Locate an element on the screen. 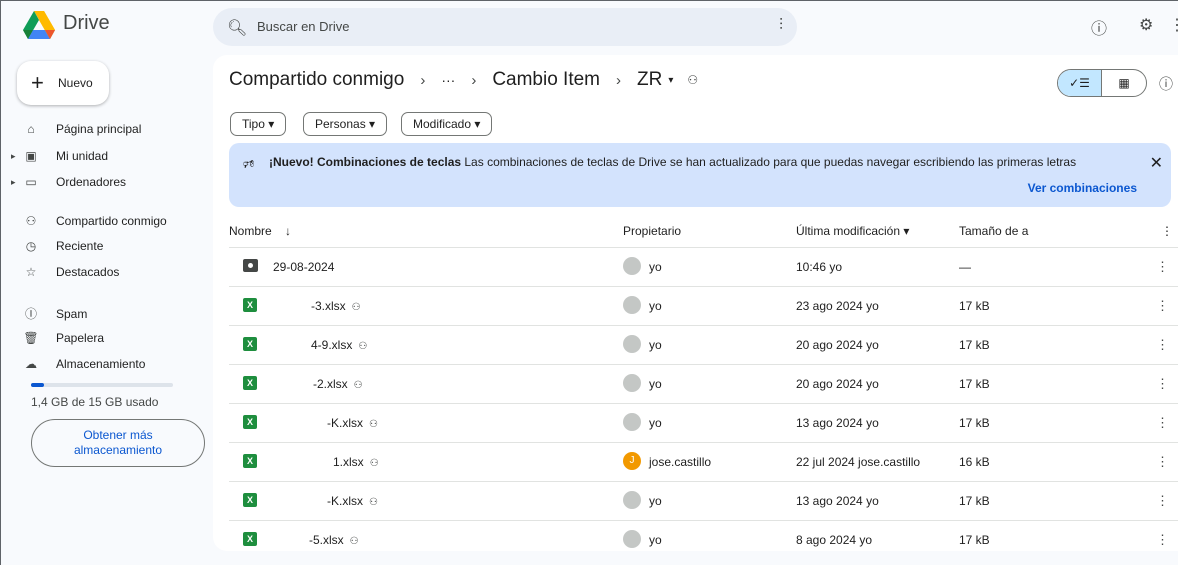 The width and height of the screenshot is (1178, 565). file-name: 29-08-2024 is located at coordinates (303, 267).